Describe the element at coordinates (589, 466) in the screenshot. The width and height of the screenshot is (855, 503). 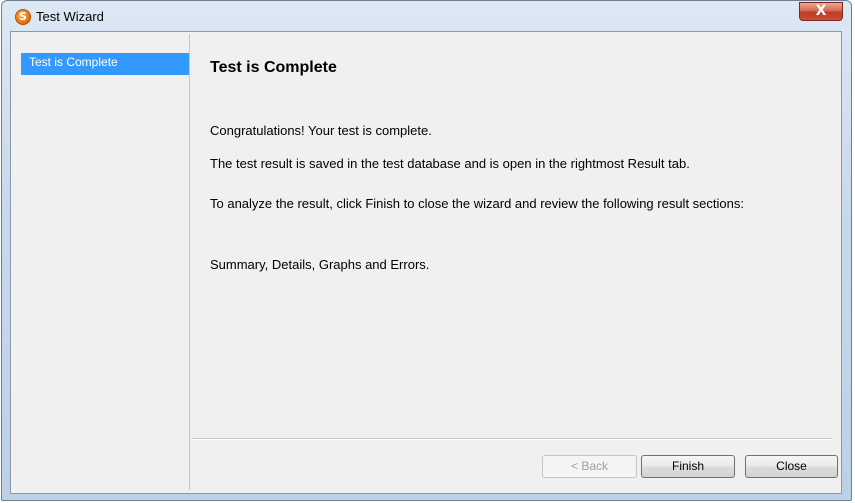
I see `back-button: < Back` at that location.